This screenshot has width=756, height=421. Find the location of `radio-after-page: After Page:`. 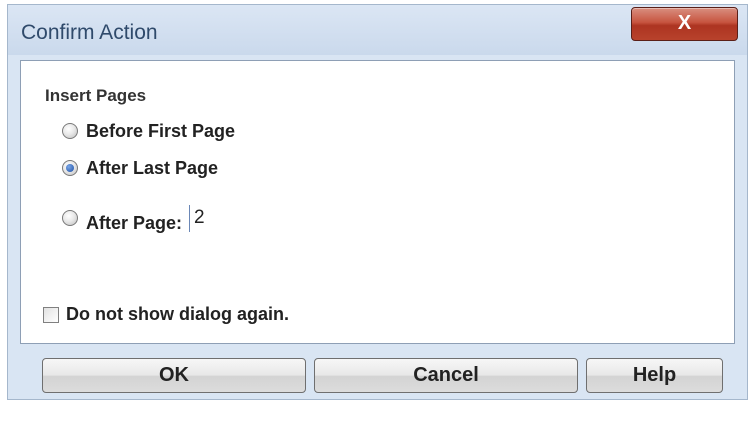

radio-after-page: After Page: is located at coordinates (149, 218).